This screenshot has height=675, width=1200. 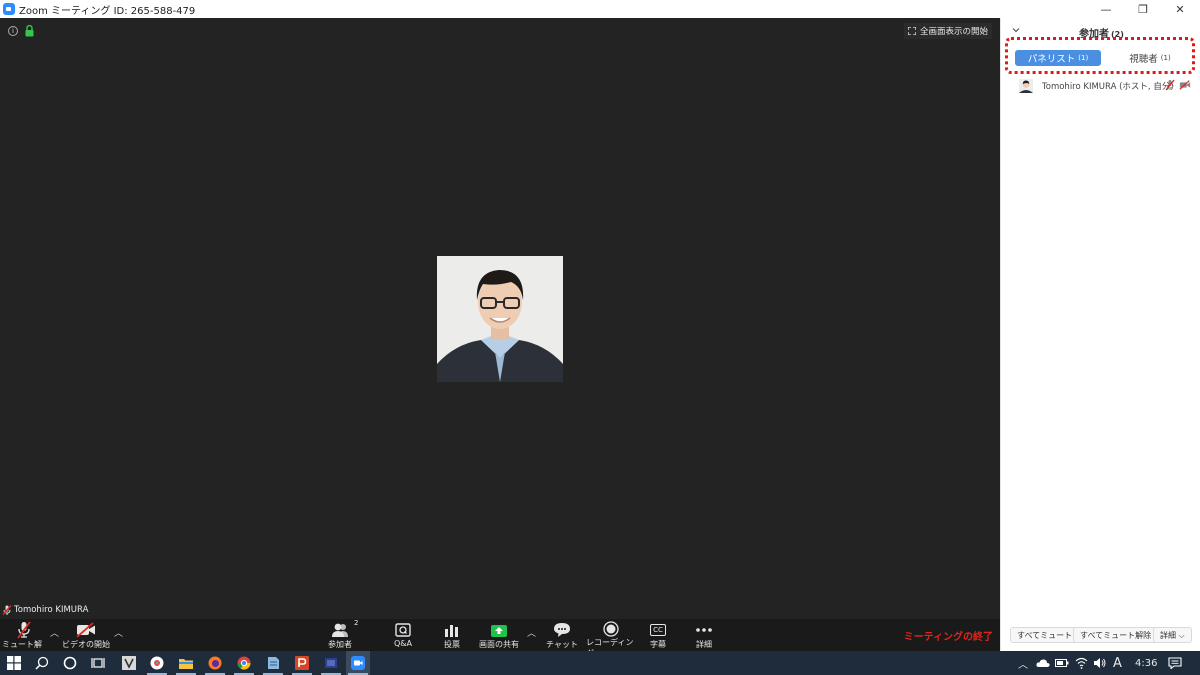 I want to click on action-center-button, so click(x=1175, y=663).